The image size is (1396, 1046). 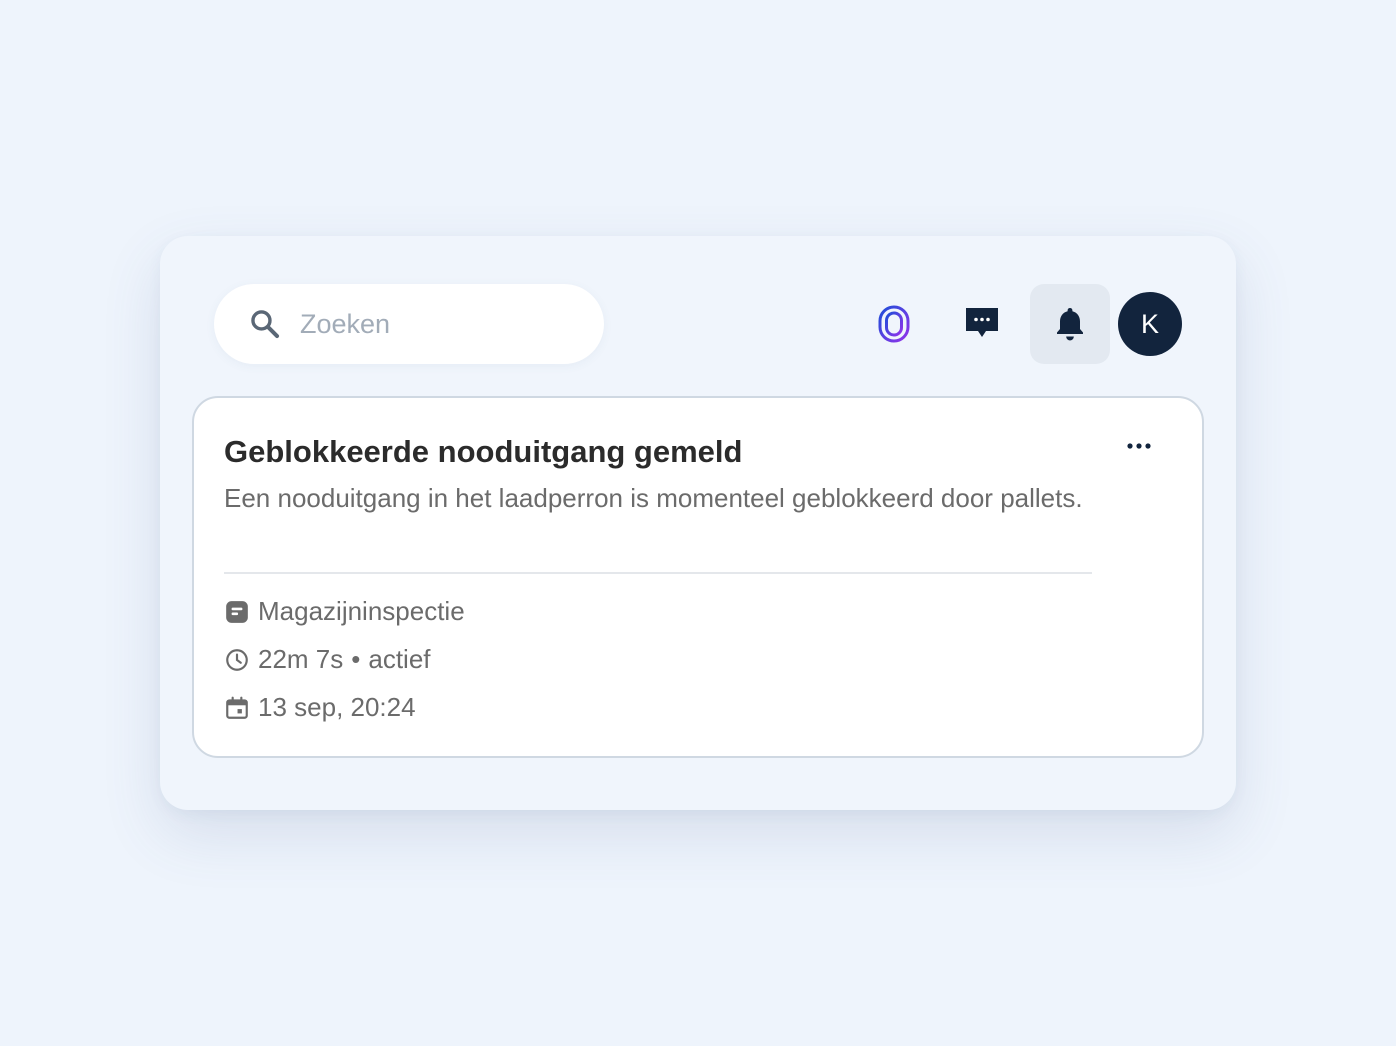 What do you see at coordinates (1150, 324) in the screenshot?
I see `user-avatar: K` at bounding box center [1150, 324].